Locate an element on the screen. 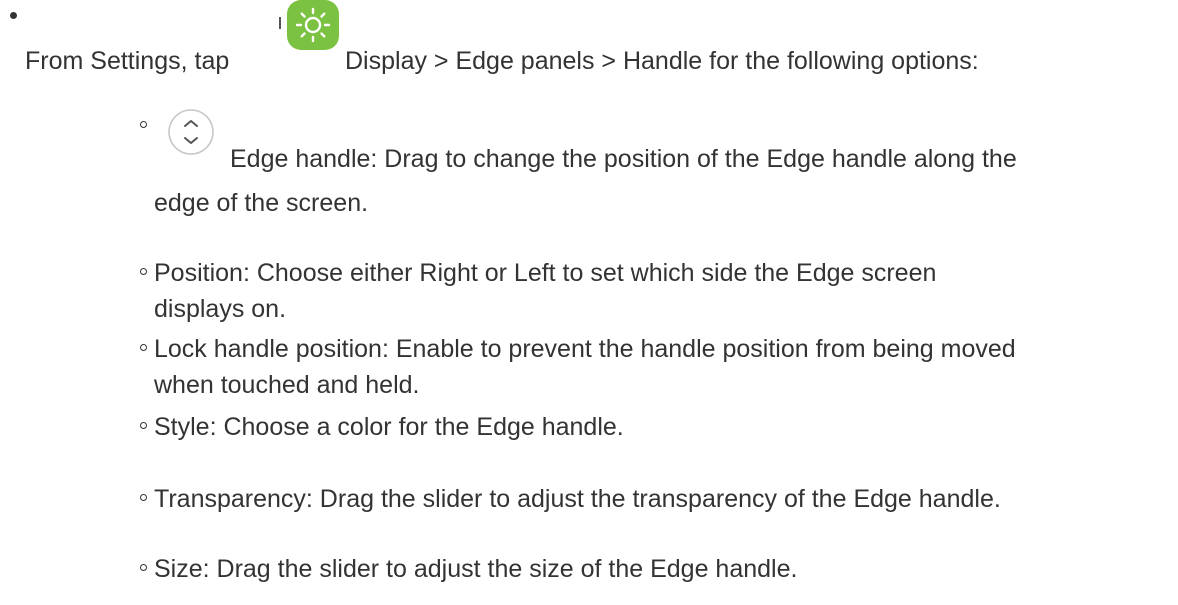 The width and height of the screenshot is (1178, 605). option-lock-line2: when touched and held. is located at coordinates (287, 385).